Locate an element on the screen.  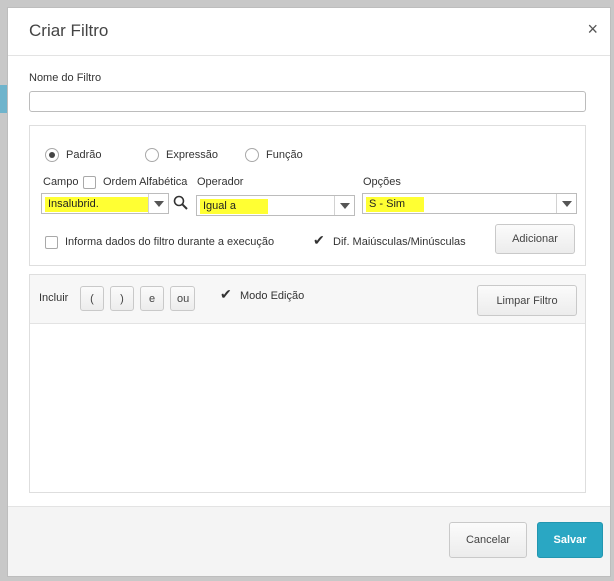
campo-label: Campo is located at coordinates (61, 182).